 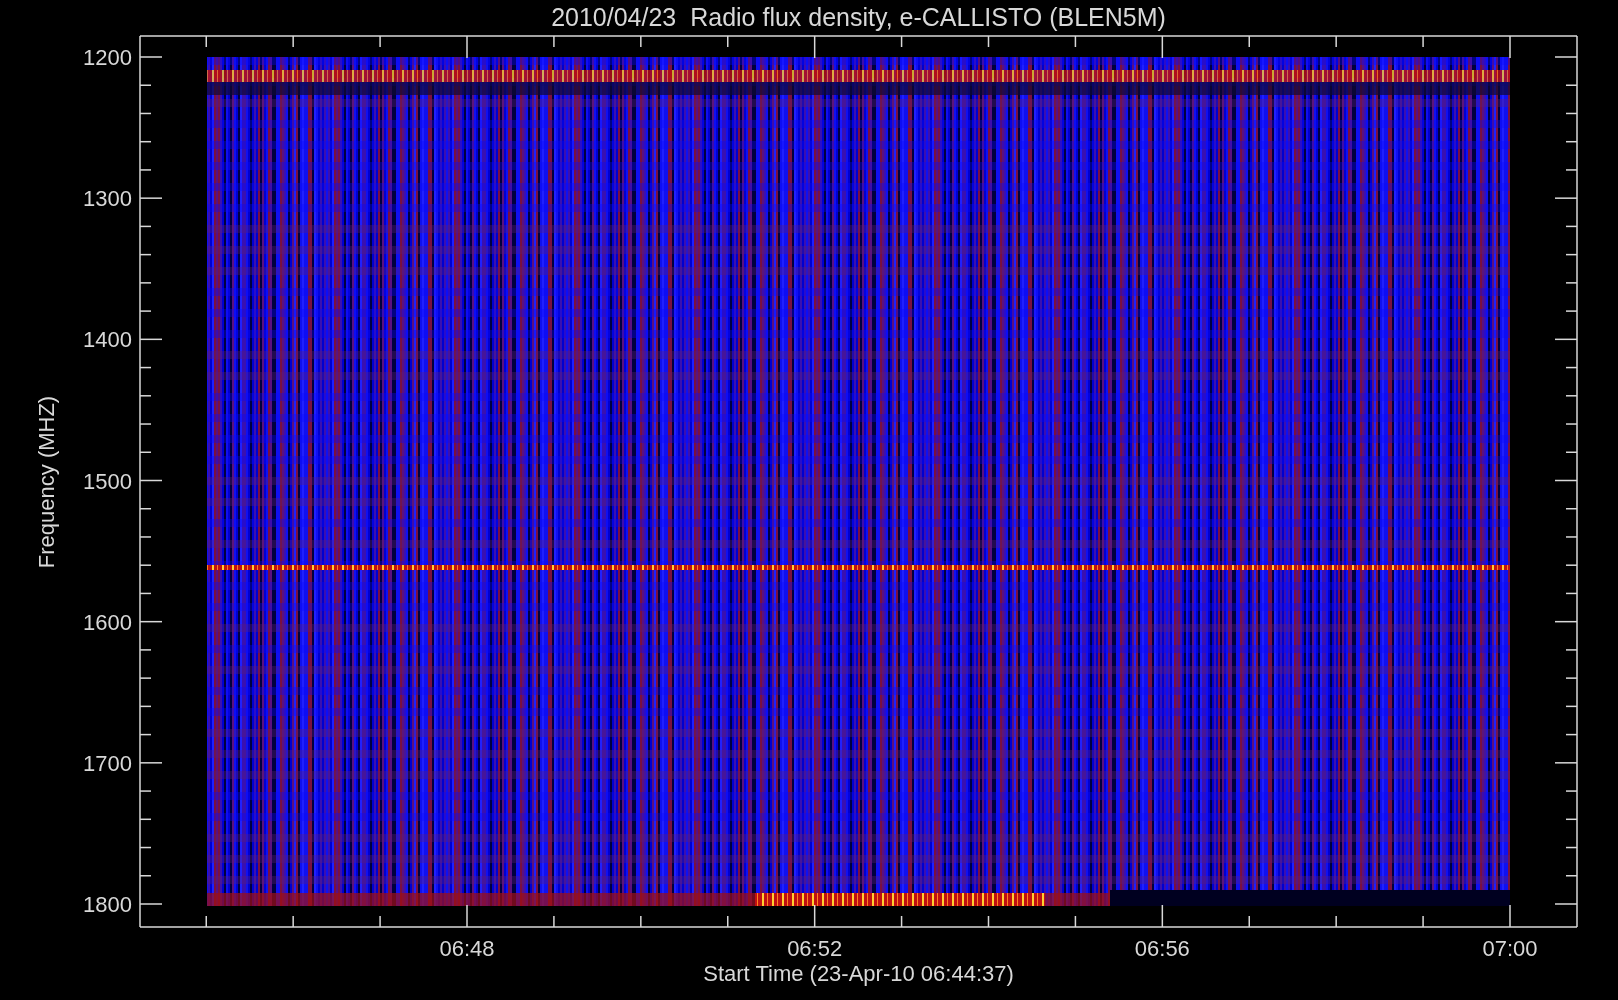 What do you see at coordinates (107, 481) in the screenshot?
I see `tick-label: 1500` at bounding box center [107, 481].